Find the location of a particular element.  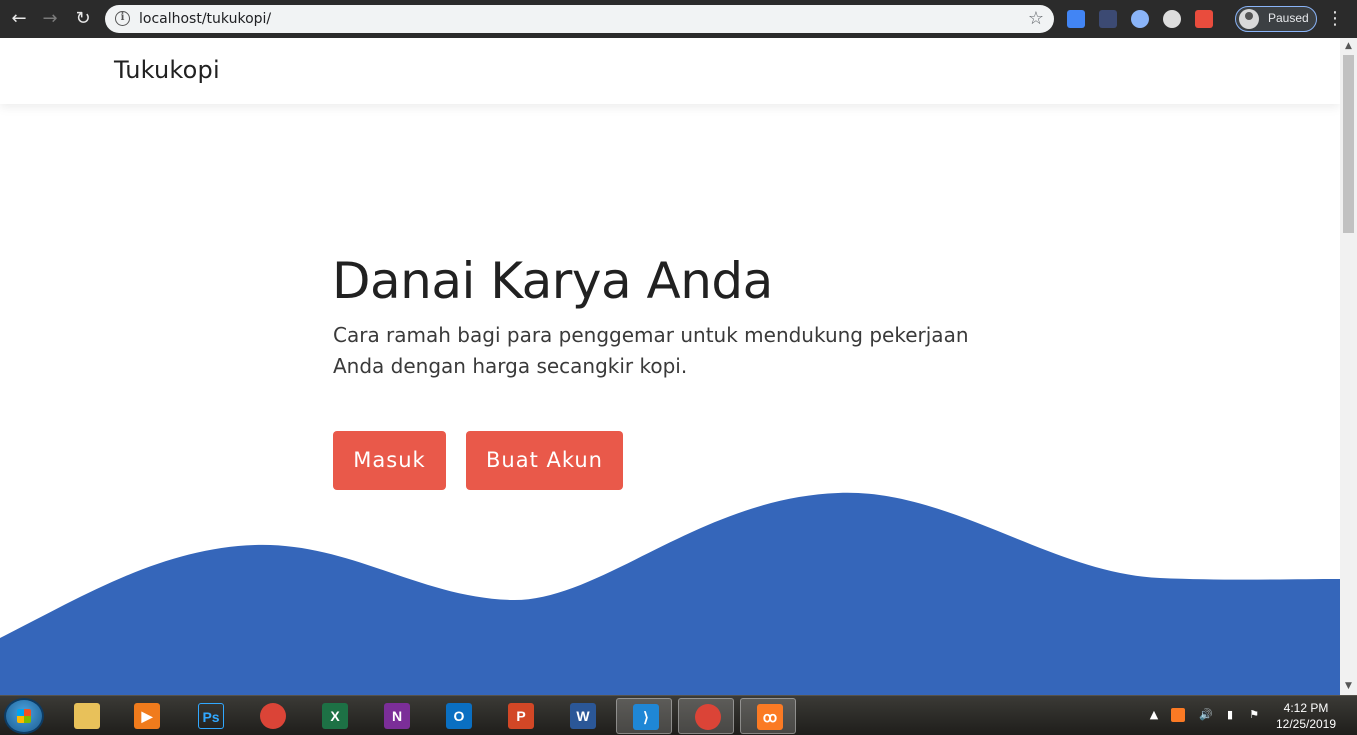

react-devtools-icon is located at coordinates (1172, 19).